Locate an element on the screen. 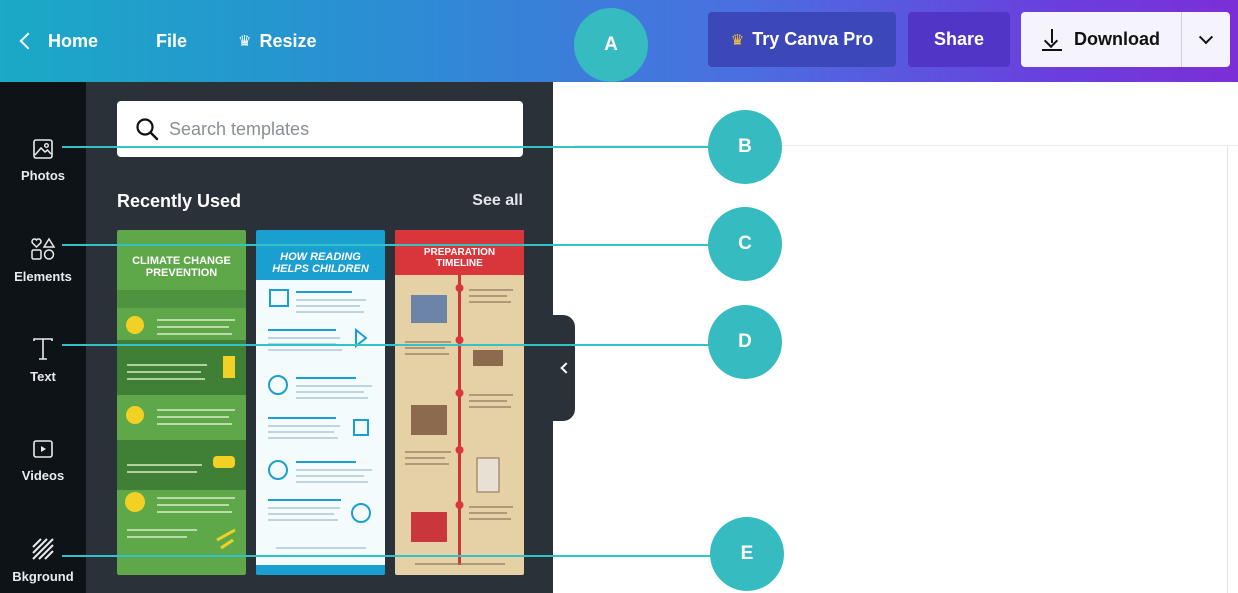 This screenshot has height=593, width=1238. template-thumbnail-exam: PREPARATION TIMELINE is located at coordinates (459, 402).